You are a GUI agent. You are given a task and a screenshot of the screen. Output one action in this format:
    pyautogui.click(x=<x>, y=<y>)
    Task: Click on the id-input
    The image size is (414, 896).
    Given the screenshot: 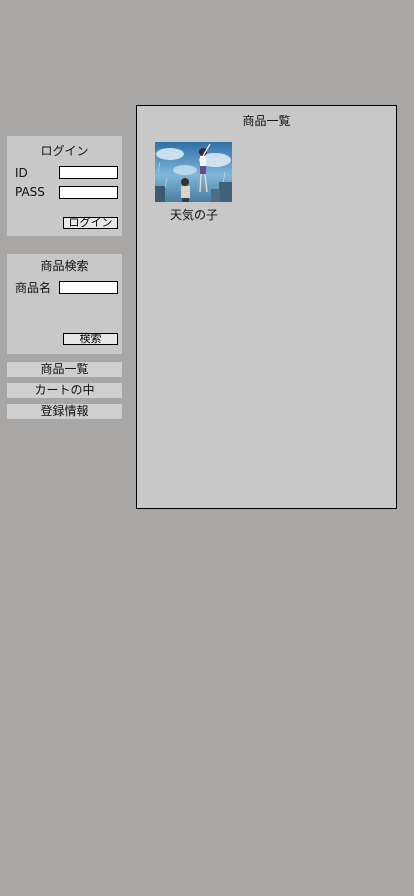 What is the action you would take?
    pyautogui.click(x=88, y=172)
    